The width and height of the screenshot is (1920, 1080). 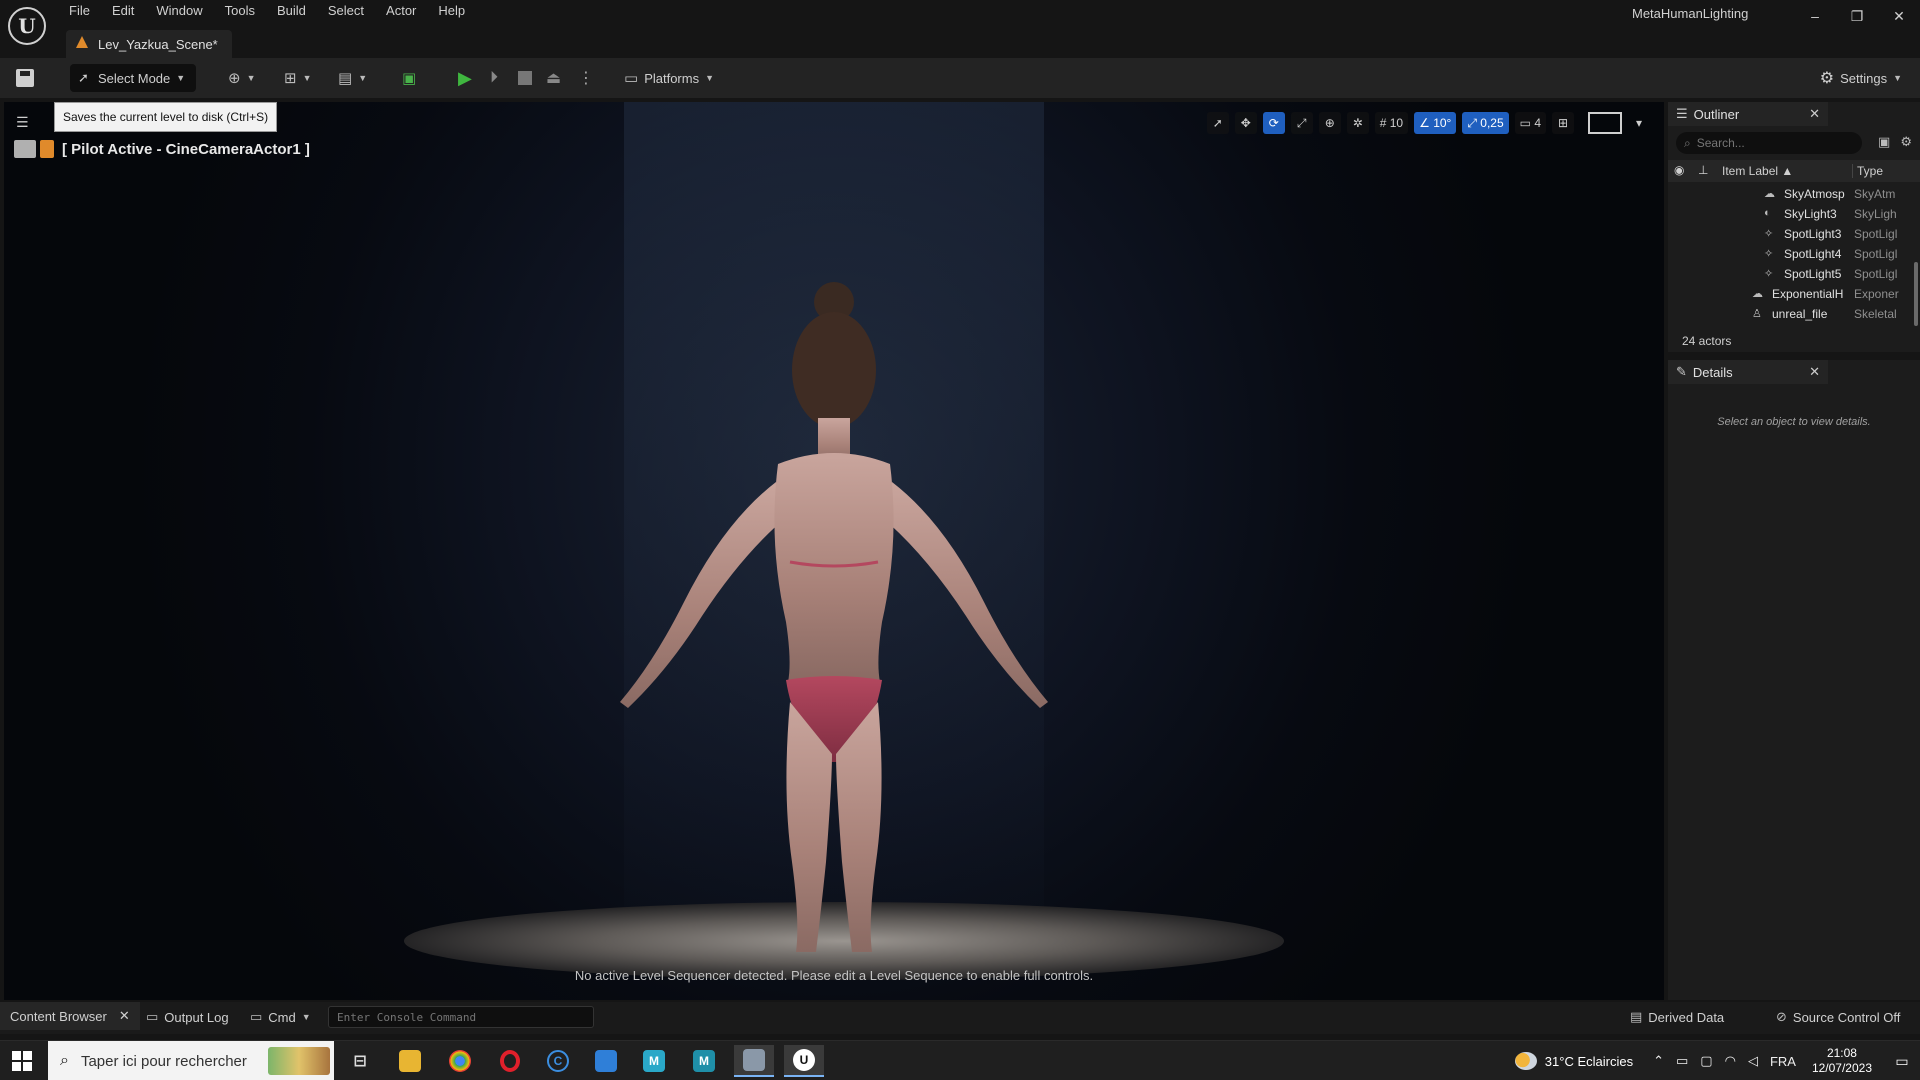 What do you see at coordinates (1357, 123) in the screenshot?
I see `surface-snap-icon: ✲` at bounding box center [1357, 123].